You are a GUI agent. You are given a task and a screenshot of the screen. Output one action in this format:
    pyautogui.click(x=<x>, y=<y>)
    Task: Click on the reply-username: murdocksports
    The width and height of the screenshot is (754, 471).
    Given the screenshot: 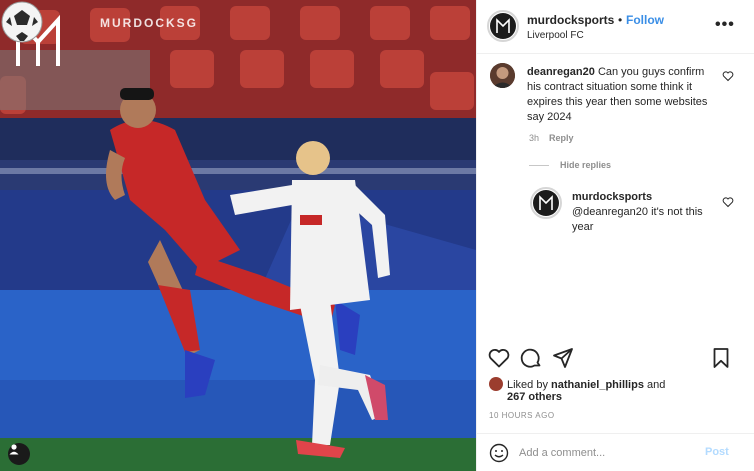 What is the action you would take?
    pyautogui.click(x=612, y=197)
    